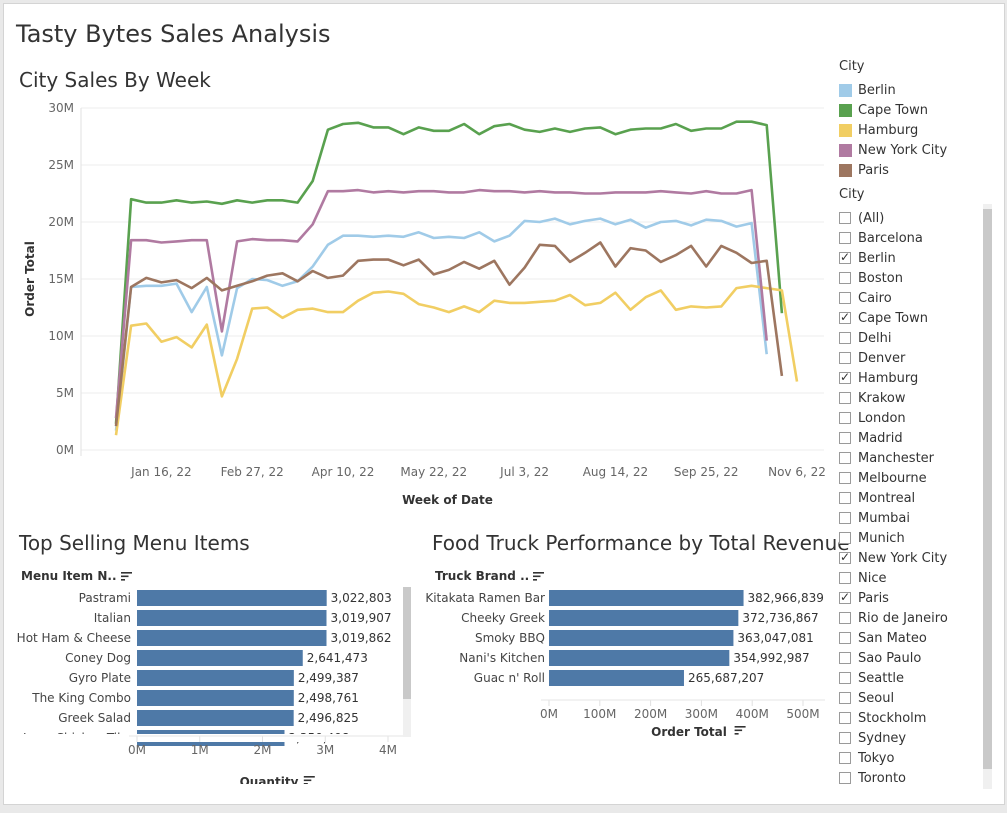 This screenshot has height=813, width=1007. Describe the element at coordinates (872, 738) in the screenshot. I see `filter-option: Sydney` at that location.